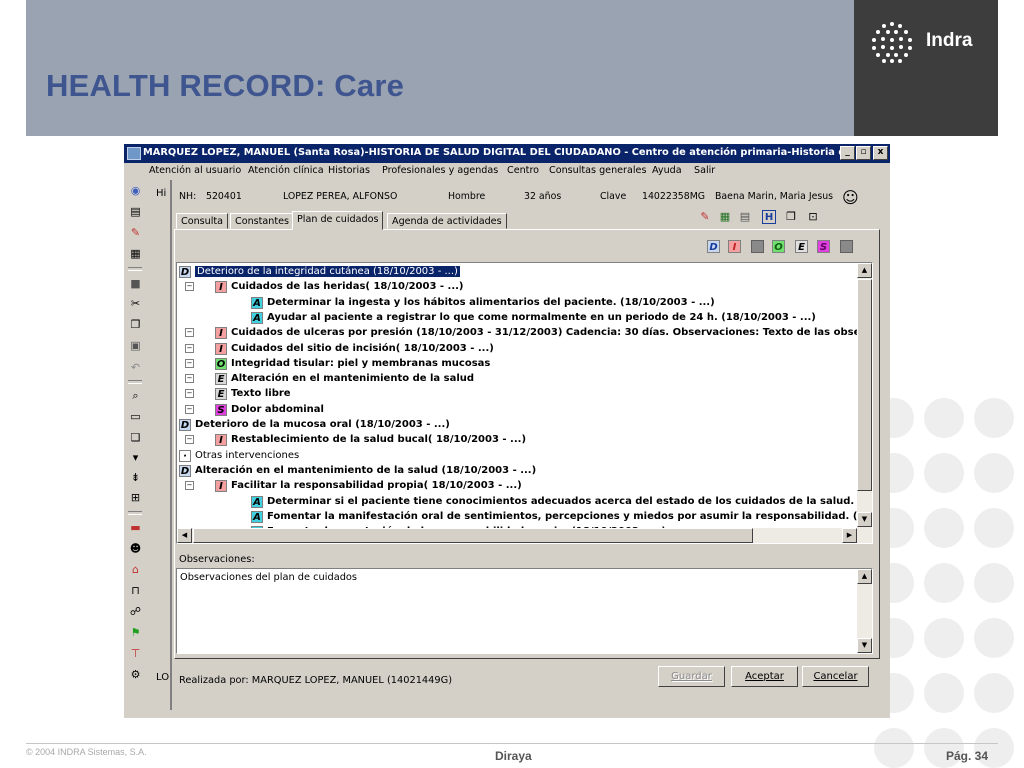 The height and width of the screenshot is (768, 1024). I want to click on menu-profesionales: Profesionales y agendas, so click(440, 170).